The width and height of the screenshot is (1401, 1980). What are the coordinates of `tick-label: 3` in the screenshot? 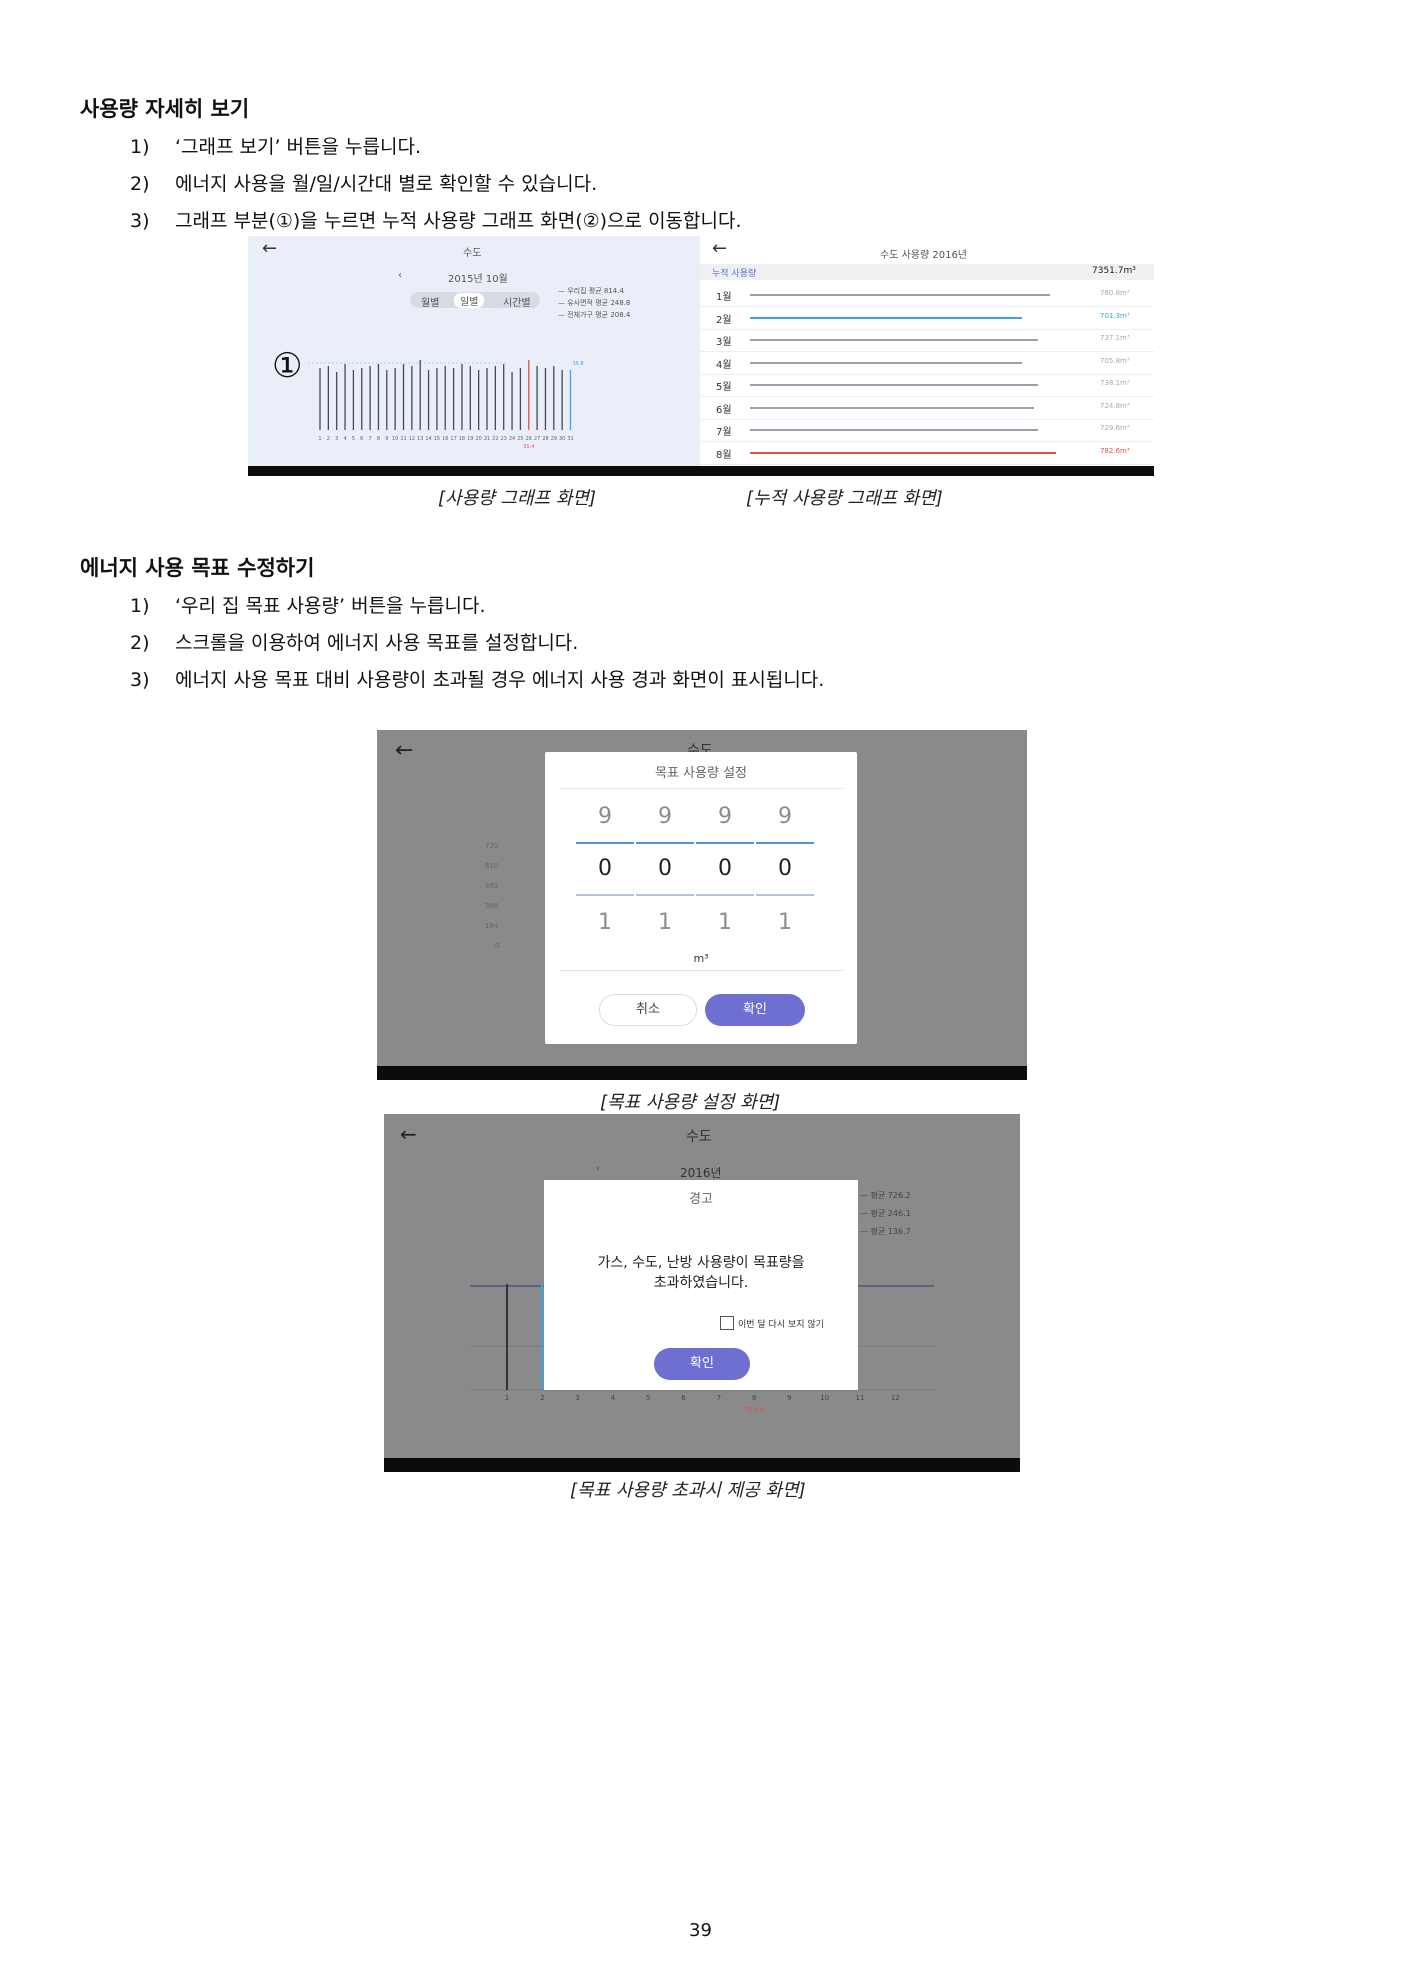 It's located at (336, 439).